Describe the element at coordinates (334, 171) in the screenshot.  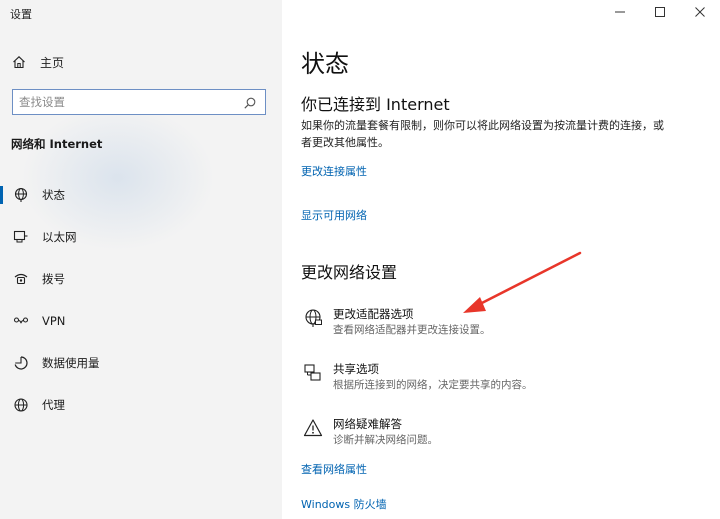
I see `change-connection-properties-link: 更改连接属性` at that location.